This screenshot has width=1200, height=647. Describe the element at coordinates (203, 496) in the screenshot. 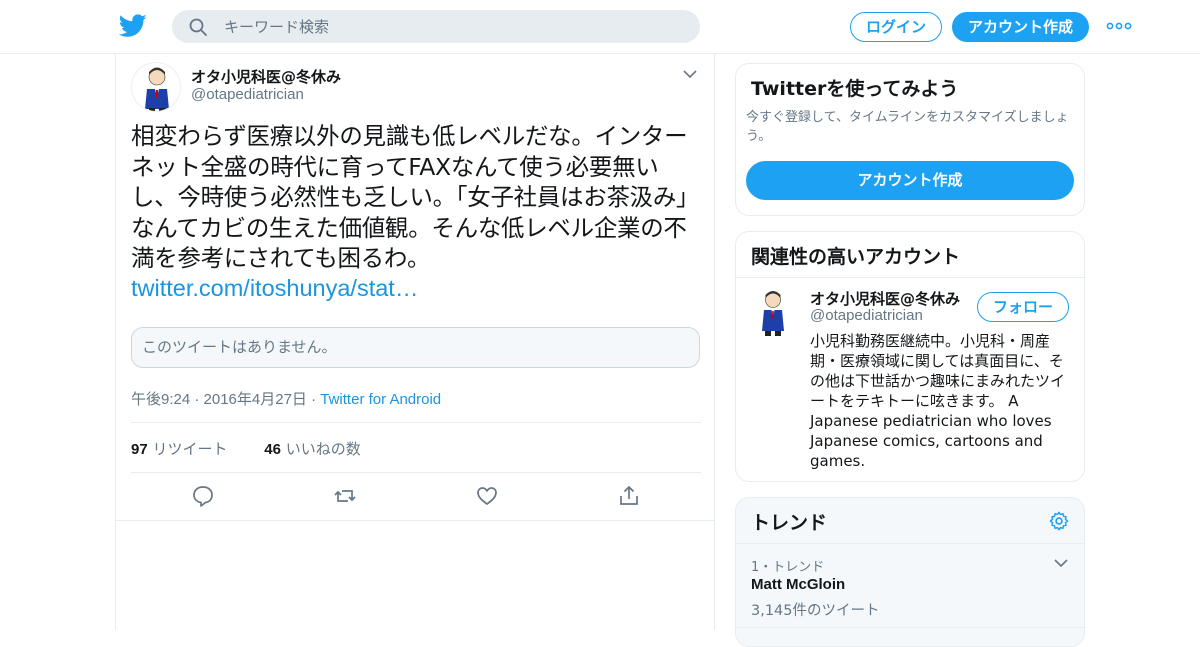

I see `reply-icon` at that location.